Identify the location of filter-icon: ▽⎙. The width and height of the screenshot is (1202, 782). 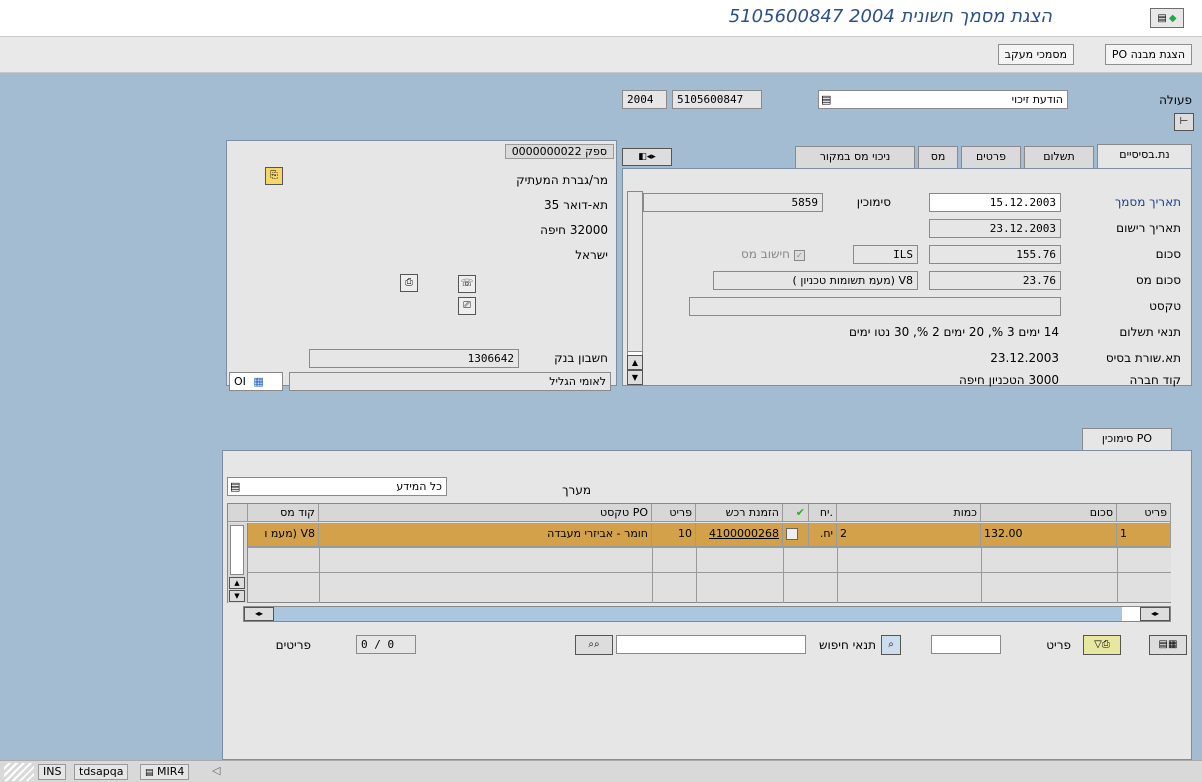
(1102, 645).